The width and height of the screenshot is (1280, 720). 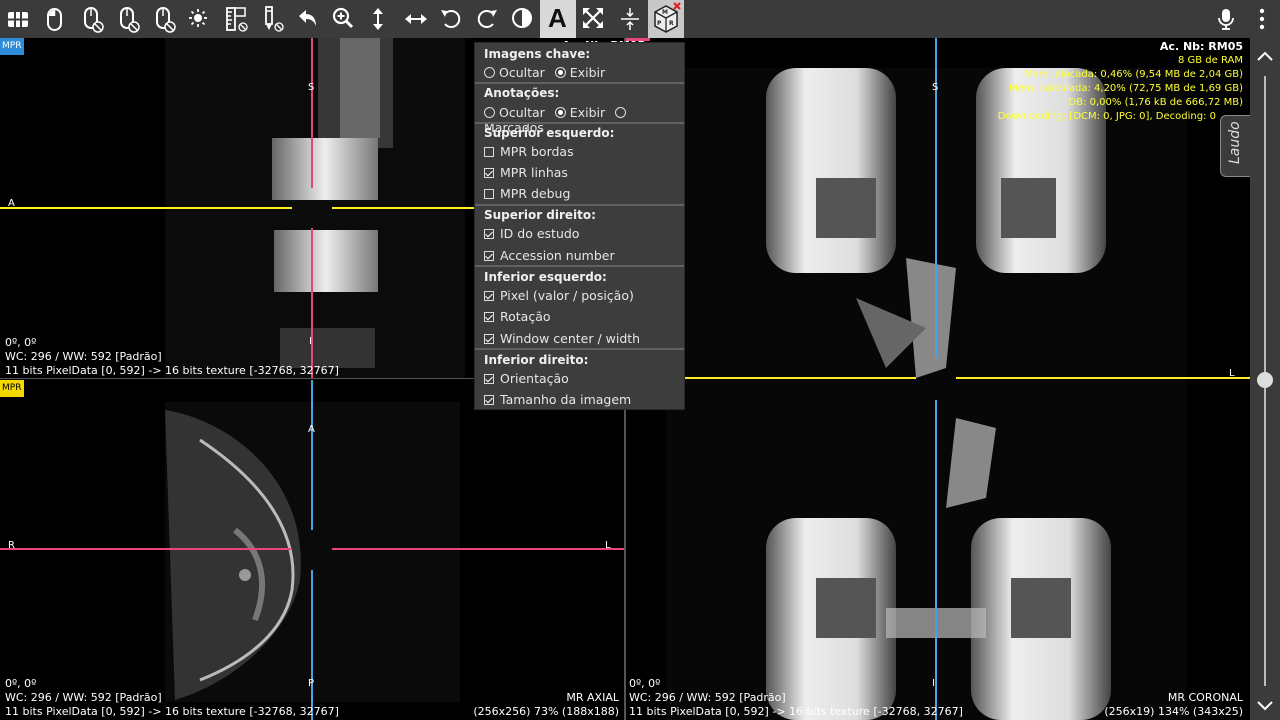 What do you see at coordinates (557, 399) in the screenshot?
I see `checkbox-tamanho-imagem: Tamanho da imagem` at bounding box center [557, 399].